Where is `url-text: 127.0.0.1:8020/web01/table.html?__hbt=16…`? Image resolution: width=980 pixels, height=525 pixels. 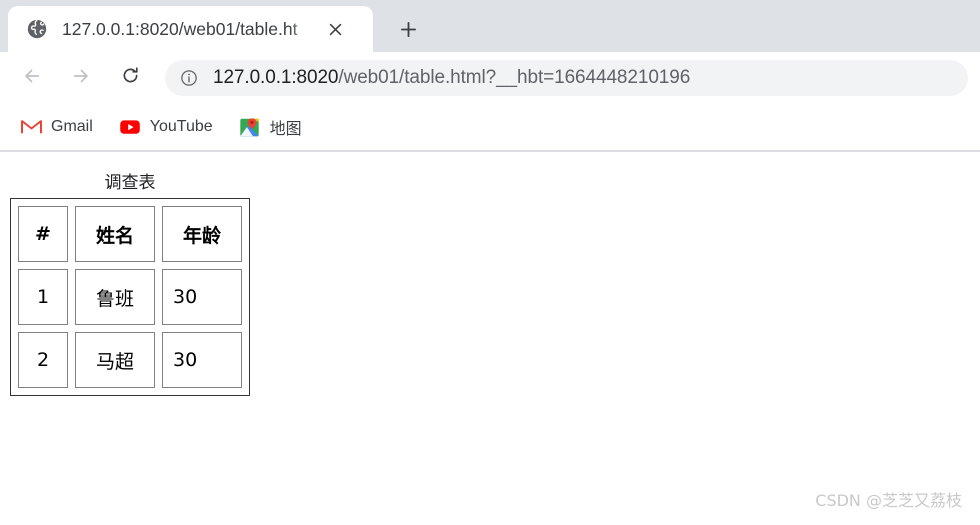
url-text: 127.0.0.1:8020/web01/table.html?__hbt=16… is located at coordinates (451, 78).